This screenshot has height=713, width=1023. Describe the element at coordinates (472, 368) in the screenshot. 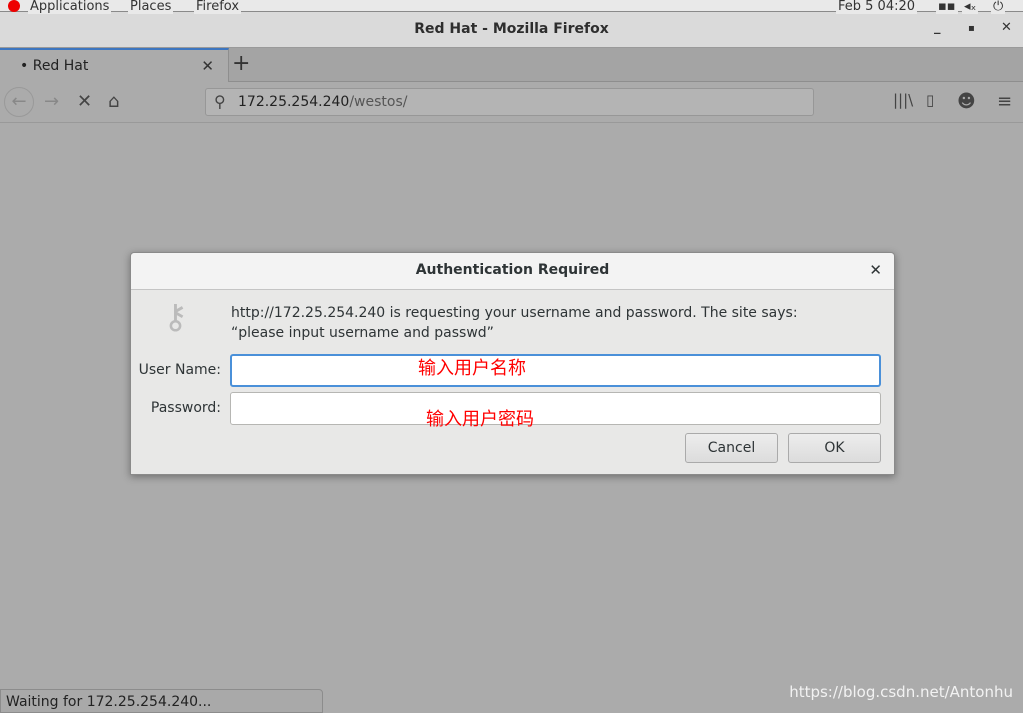

I see `username-annotation: 输入用户名称` at that location.